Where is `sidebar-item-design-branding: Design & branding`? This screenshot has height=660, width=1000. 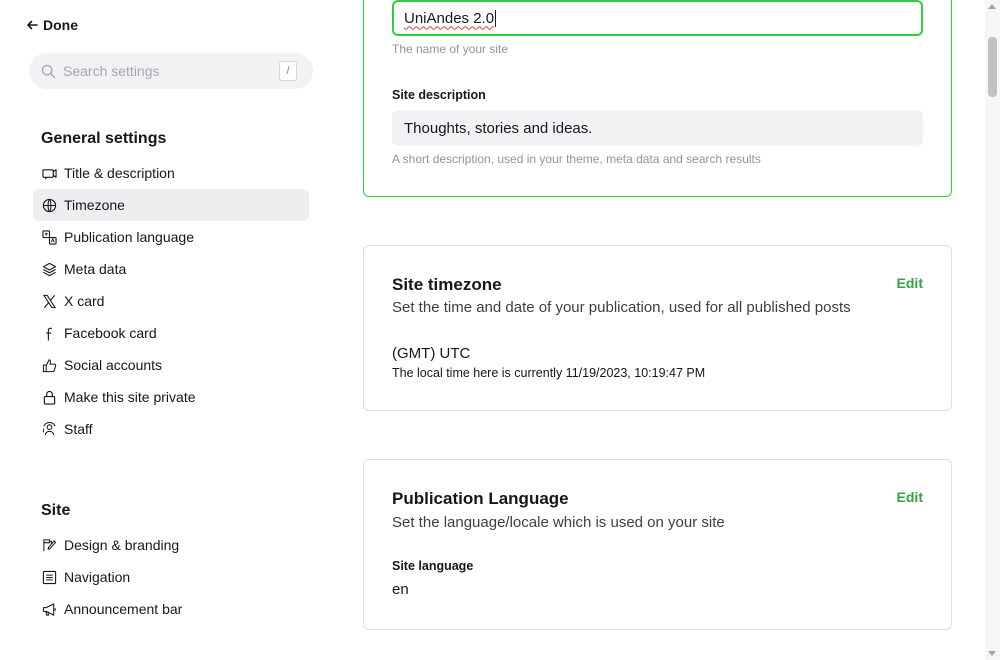
sidebar-item-design-branding: Design & branding is located at coordinates (171, 545).